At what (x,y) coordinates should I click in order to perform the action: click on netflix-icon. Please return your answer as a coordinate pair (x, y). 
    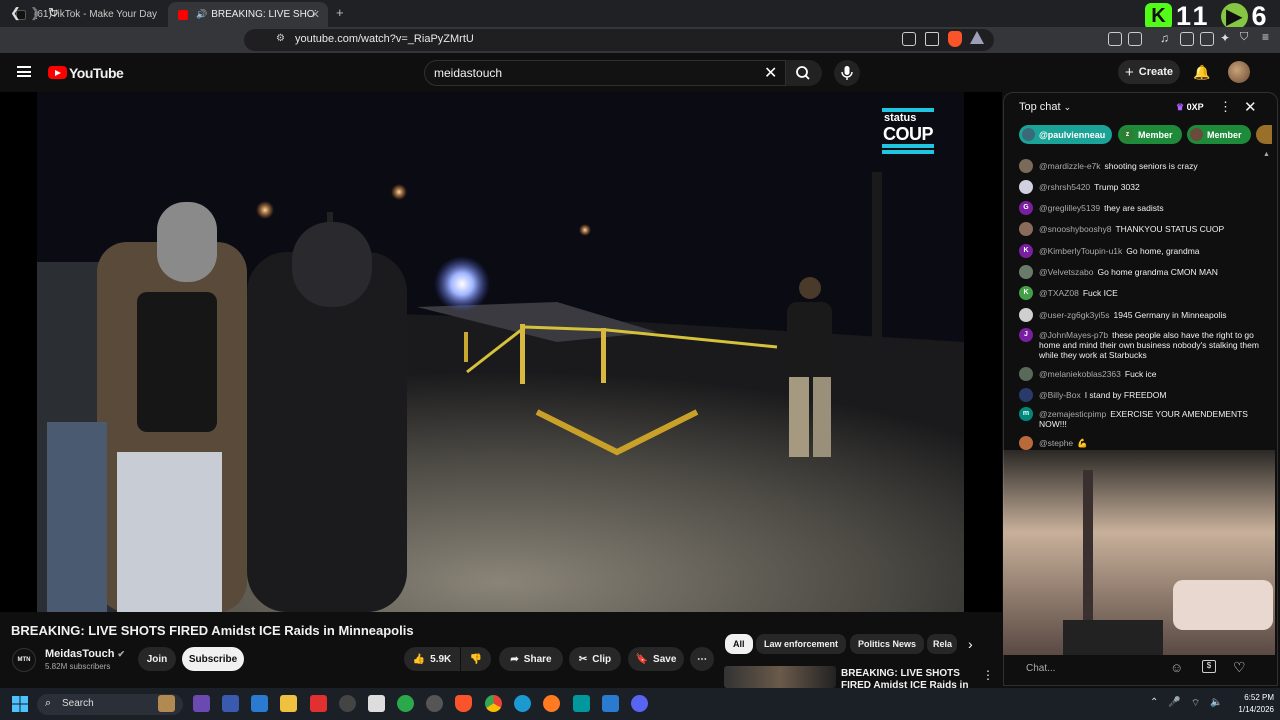
    Looking at the image, I should click on (318, 703).